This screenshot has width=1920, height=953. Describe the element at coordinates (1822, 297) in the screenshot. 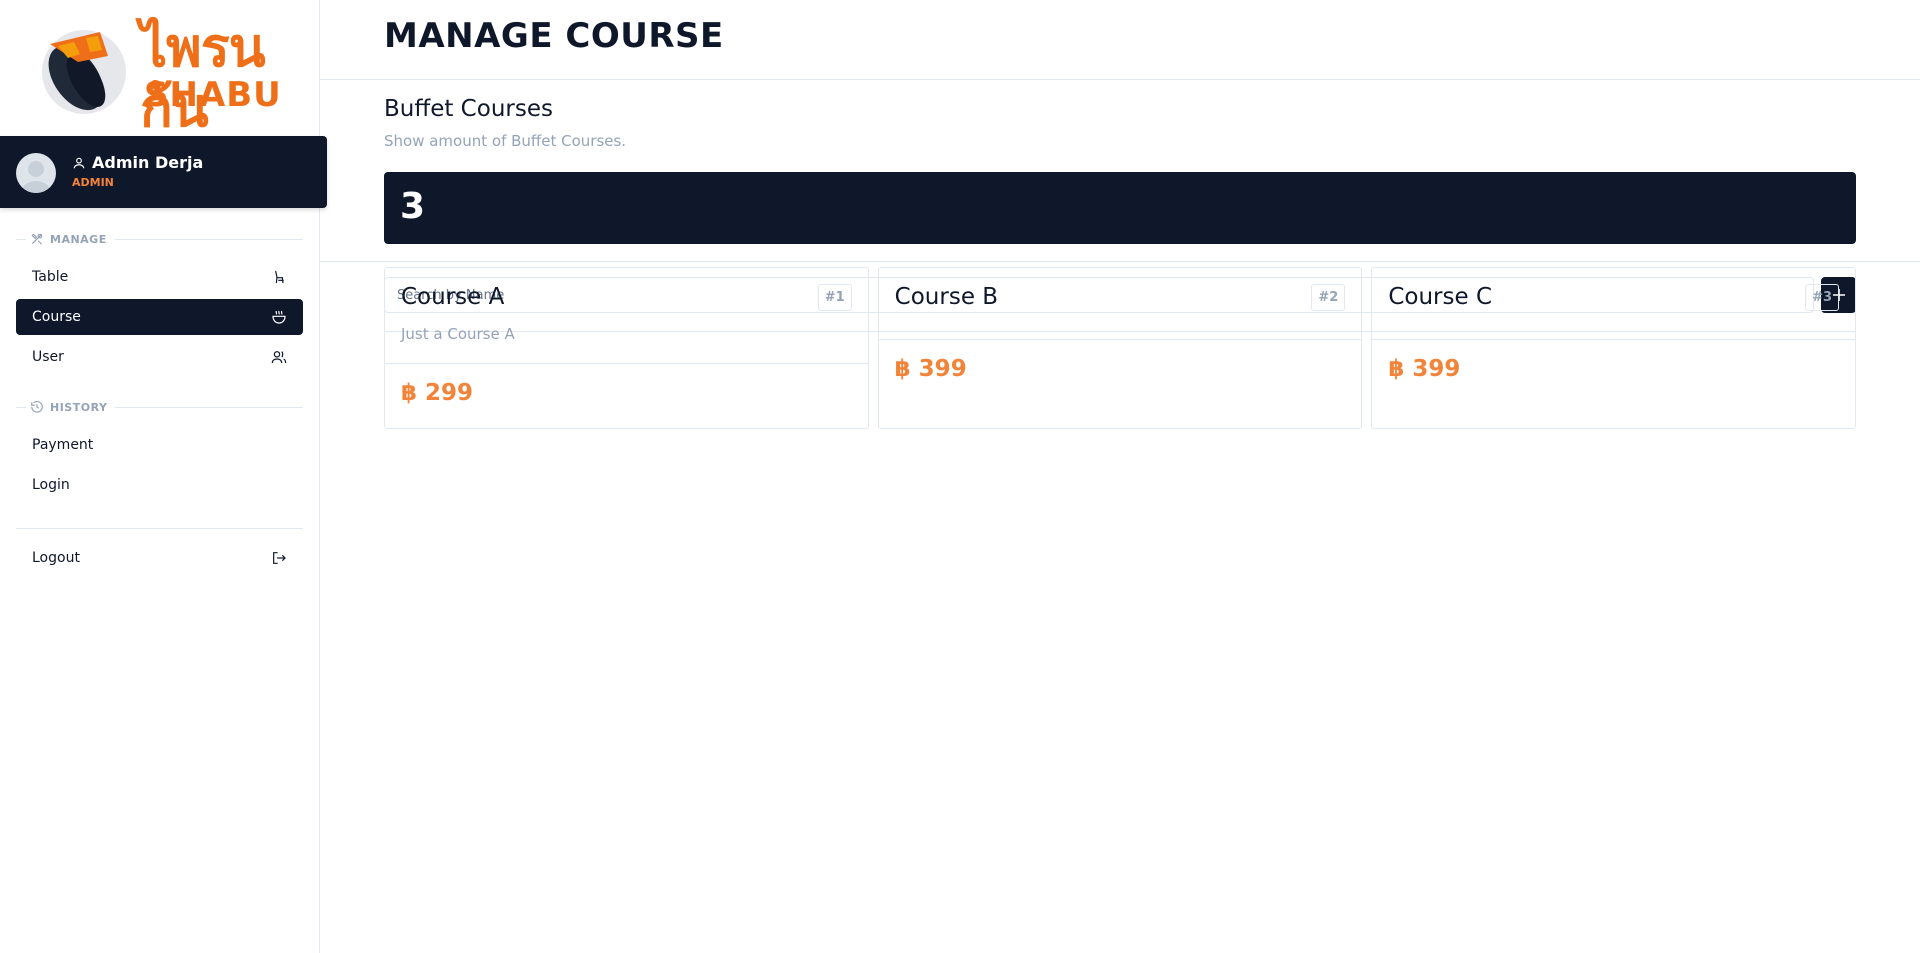

I see `course-id-badge: #3` at that location.